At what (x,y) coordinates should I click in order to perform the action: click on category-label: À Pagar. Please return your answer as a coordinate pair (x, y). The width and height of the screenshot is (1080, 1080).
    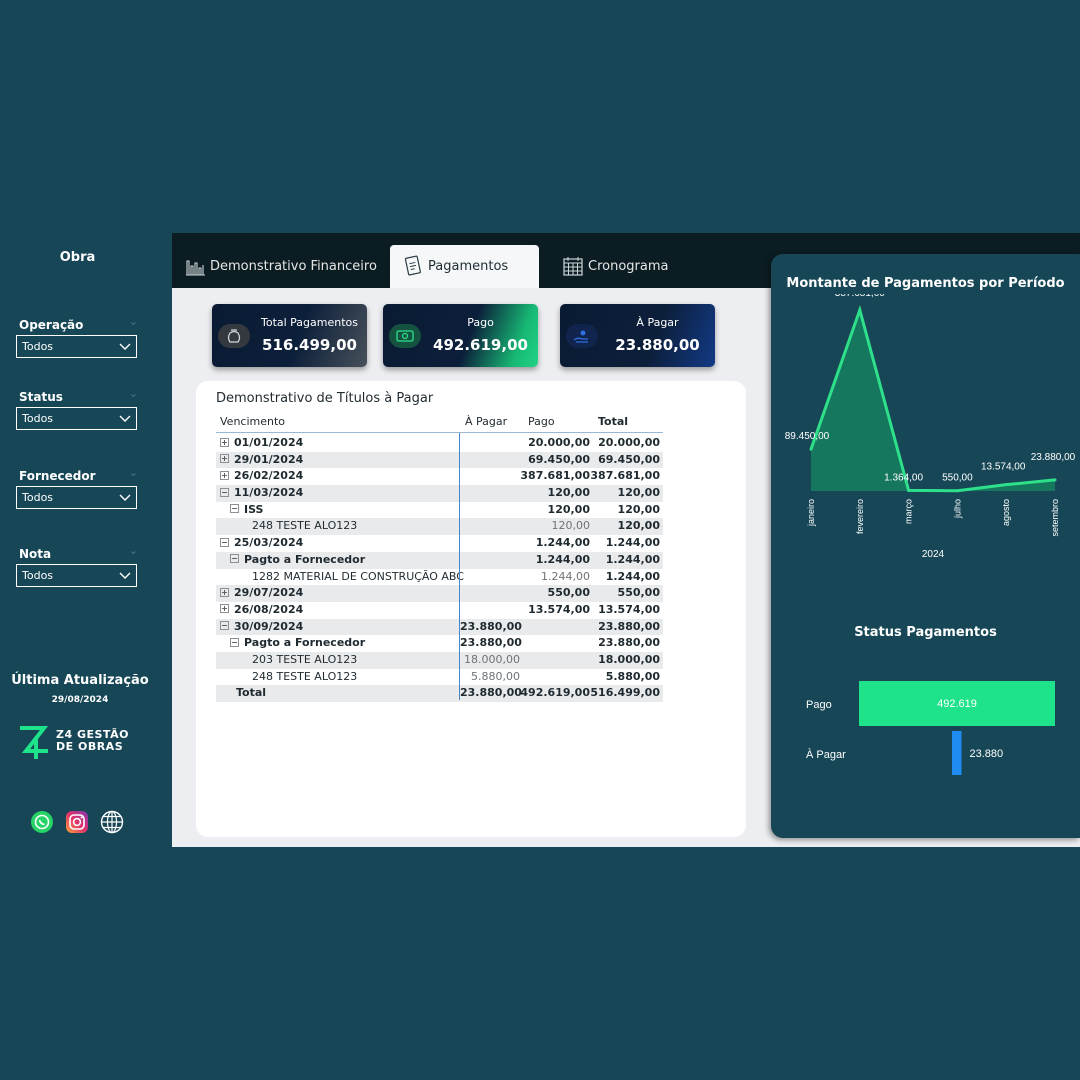
    Looking at the image, I should click on (826, 754).